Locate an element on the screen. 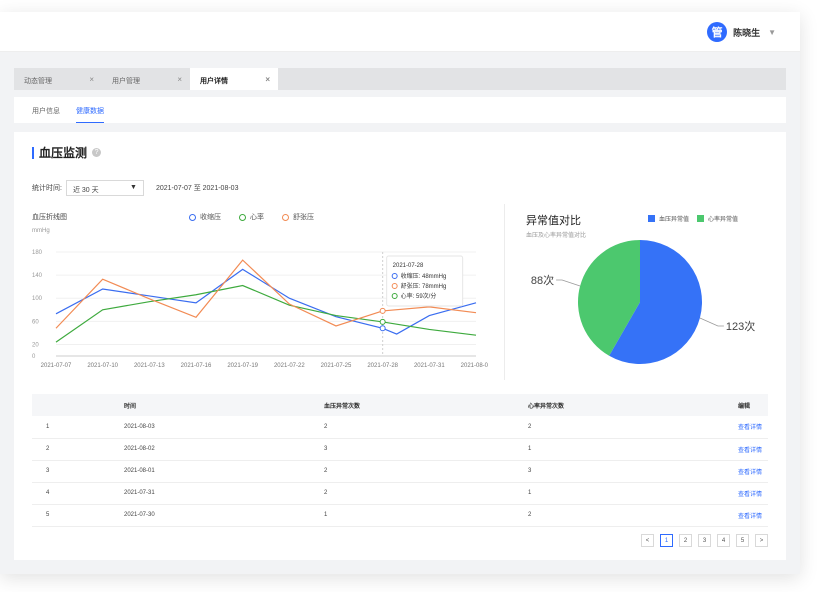 The image size is (831, 592). x-tick-label: 2021-07-31 is located at coordinates (429, 366).